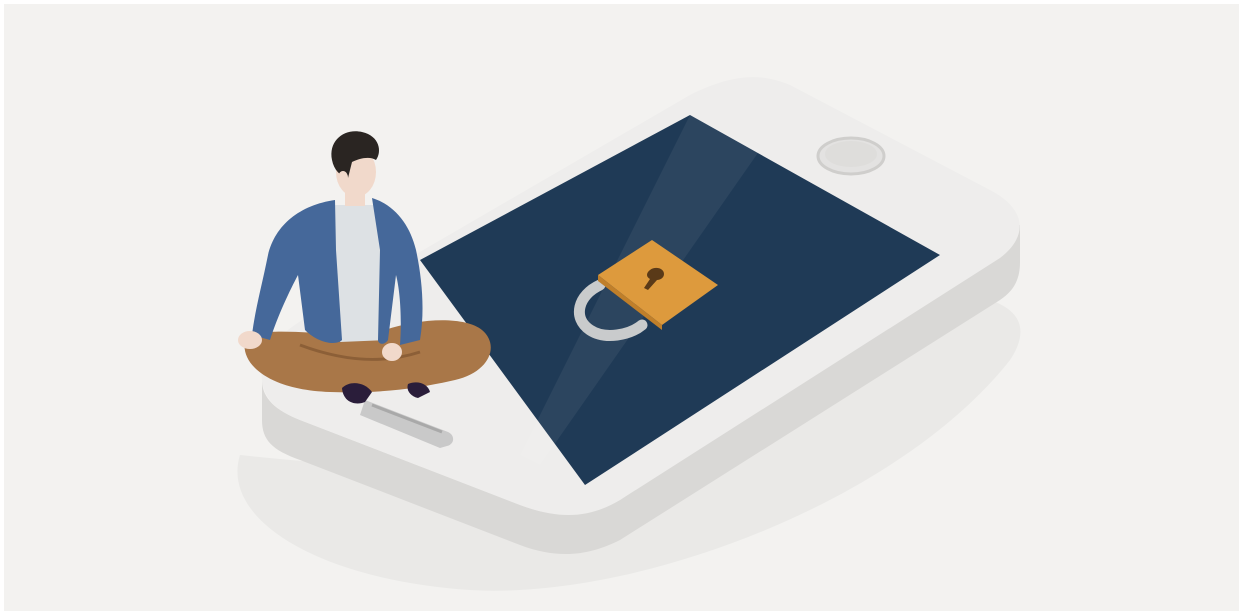 This screenshot has width=1243, height=615. Describe the element at coordinates (250, 340) in the screenshot. I see `hand-left` at that location.